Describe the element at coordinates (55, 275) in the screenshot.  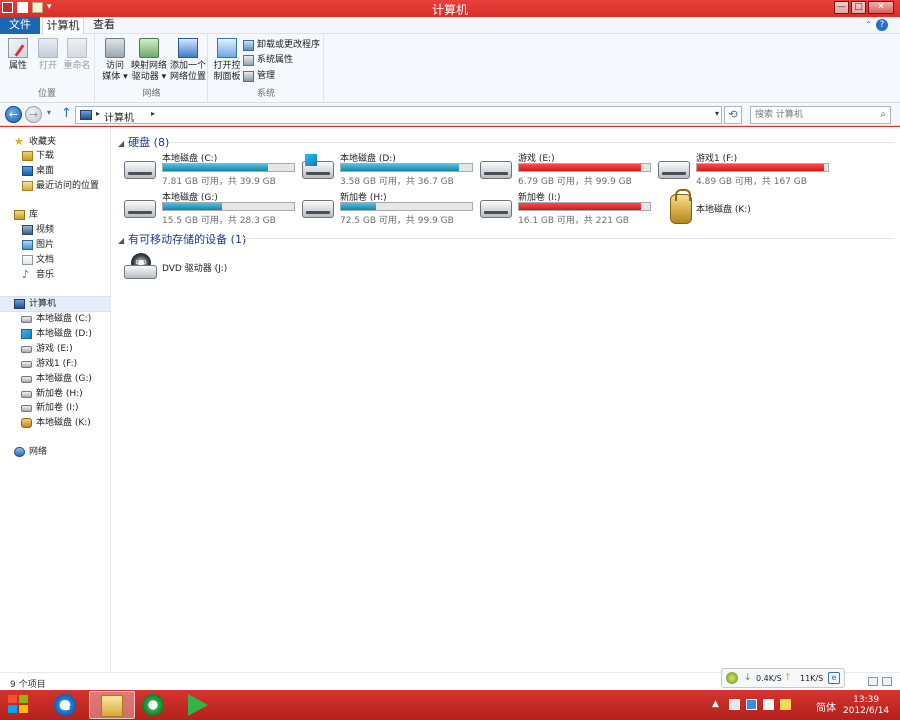
I see `nav-music: ♪ 音乐` at that location.